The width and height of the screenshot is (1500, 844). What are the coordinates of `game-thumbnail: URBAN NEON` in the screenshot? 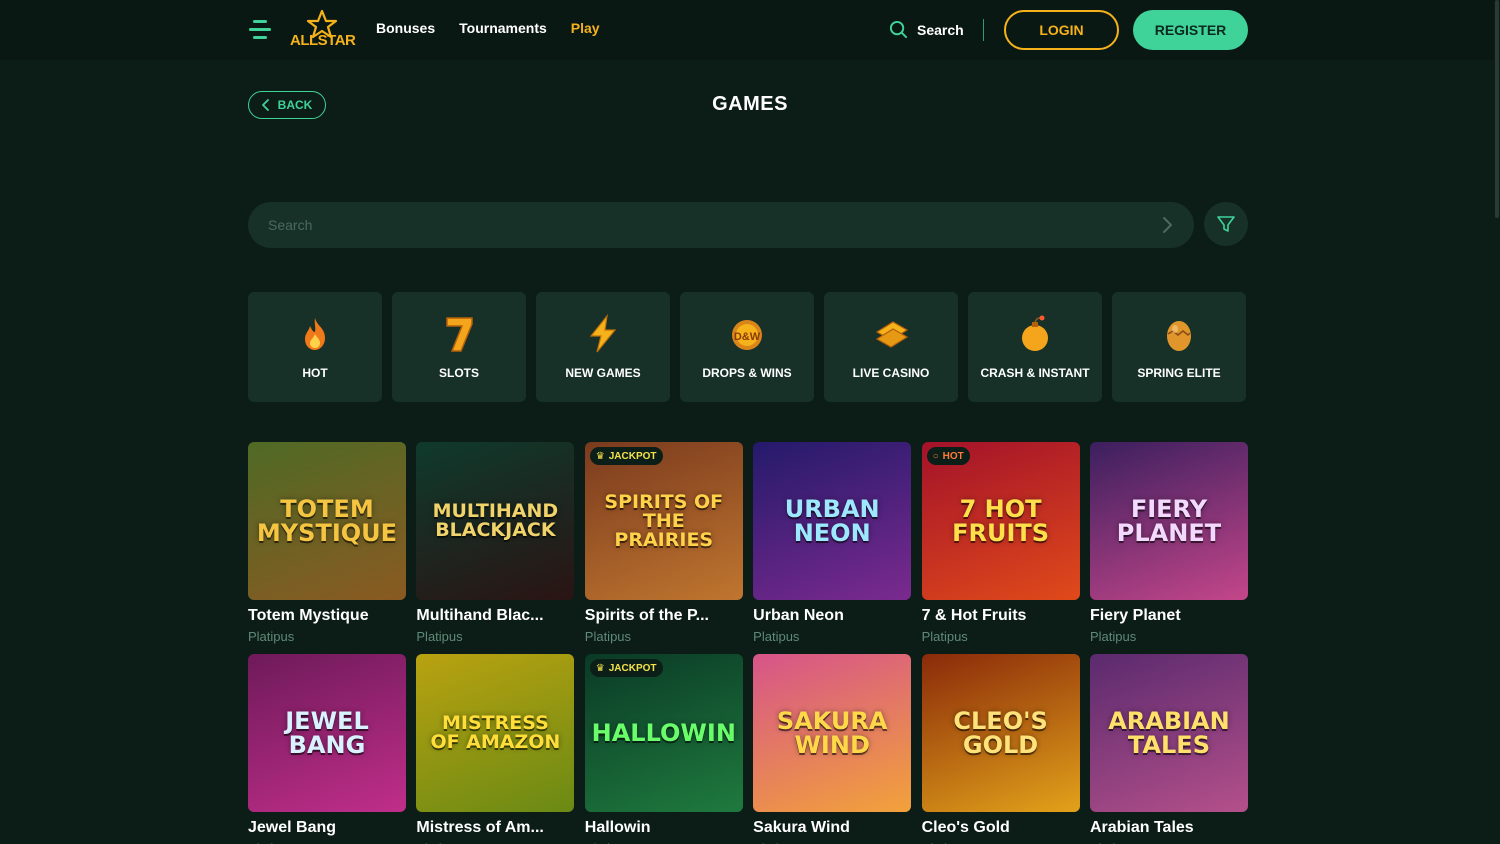 It's located at (832, 521).